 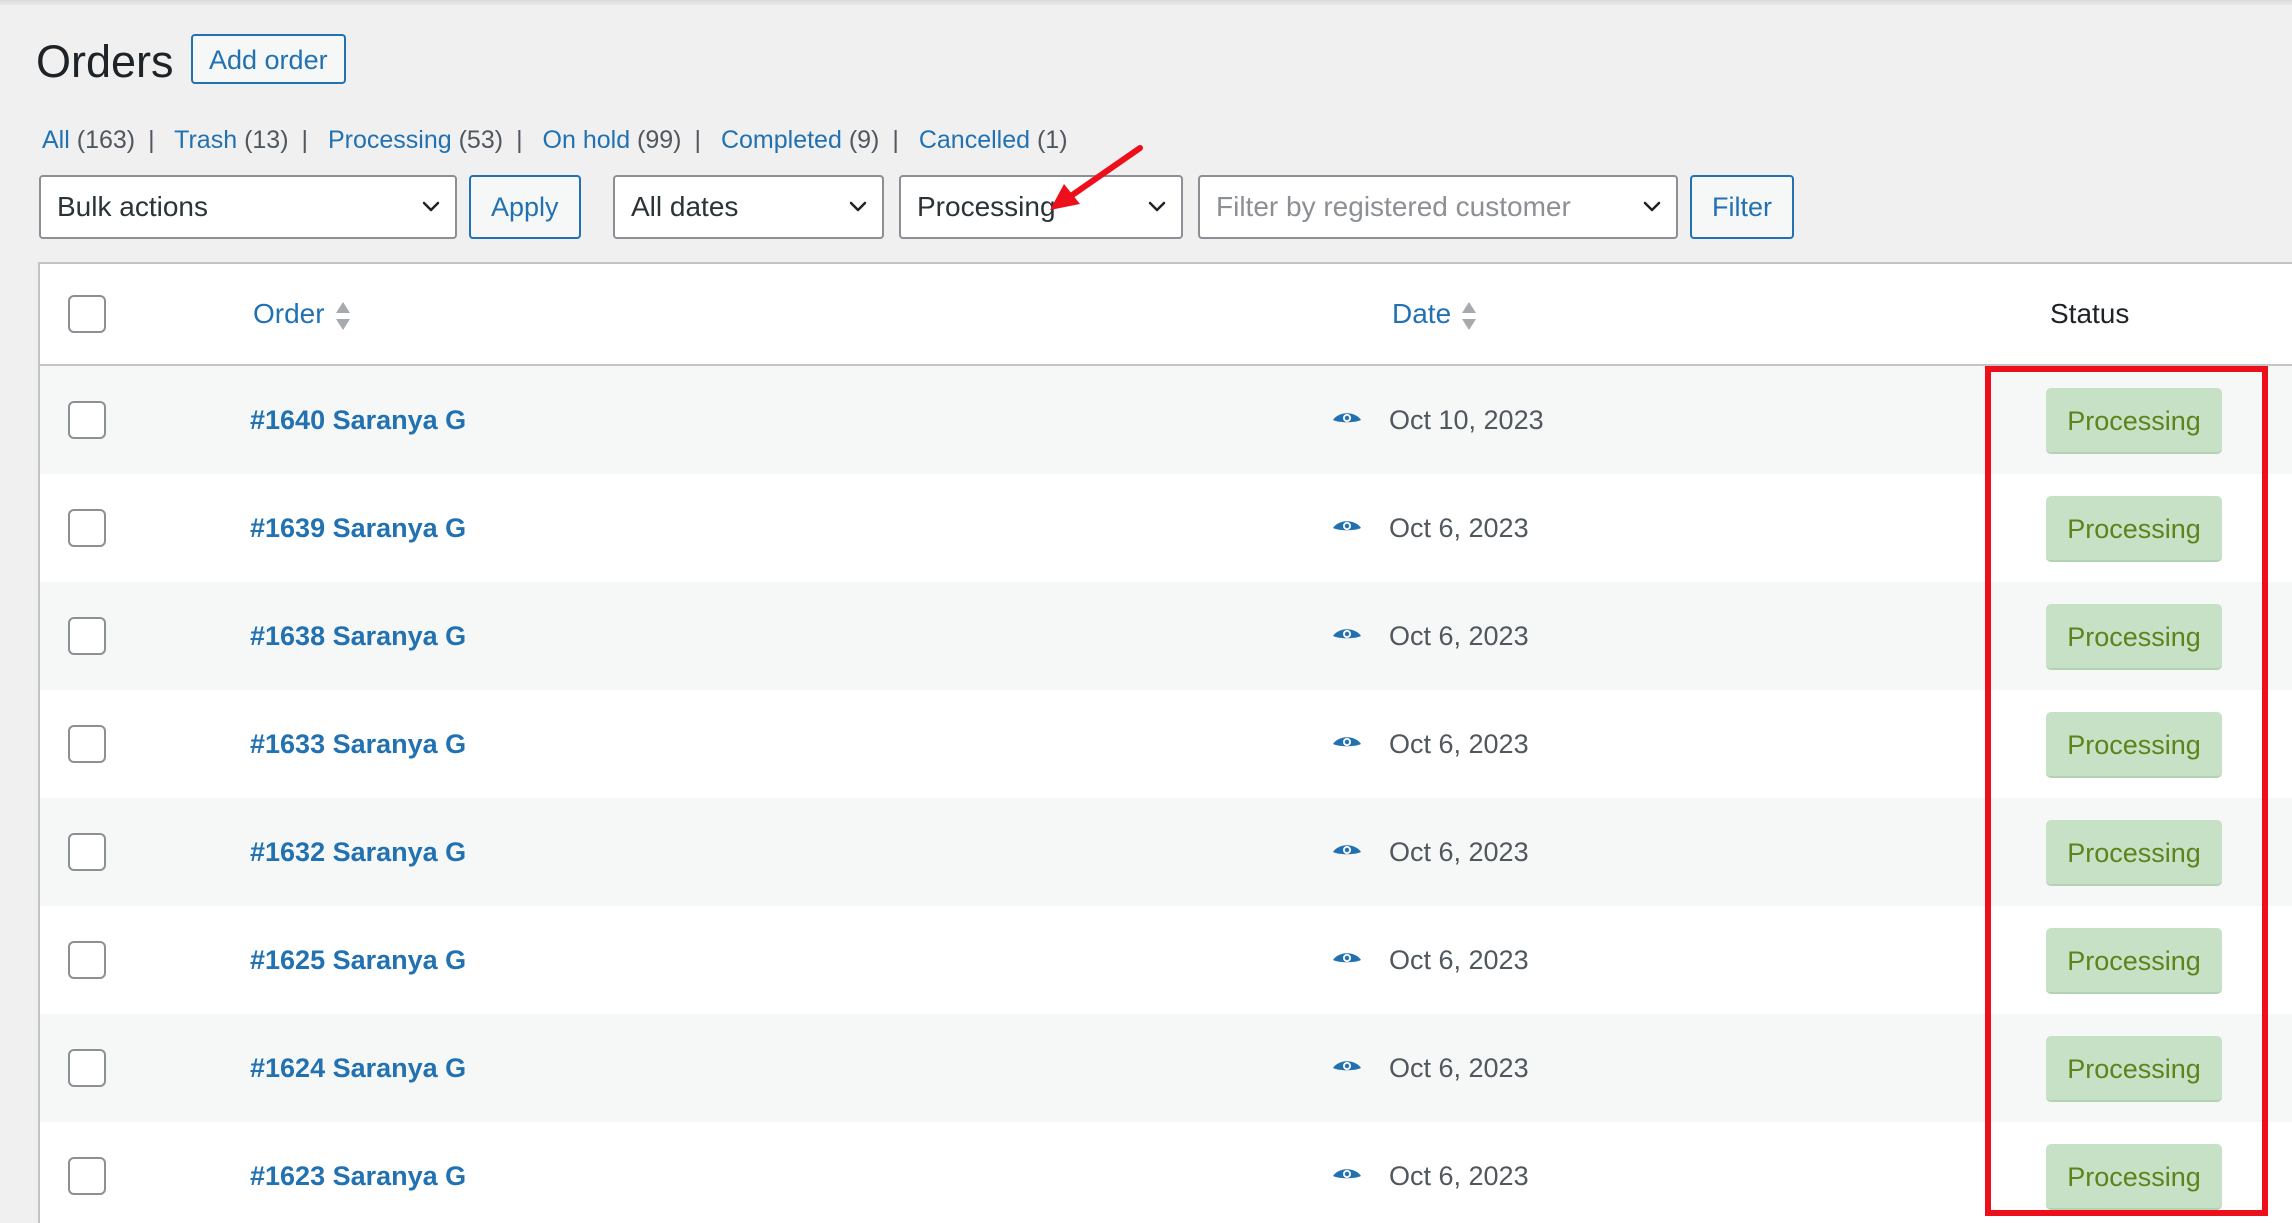 What do you see at coordinates (1146, 3) in the screenshot?
I see `top-shadow` at bounding box center [1146, 3].